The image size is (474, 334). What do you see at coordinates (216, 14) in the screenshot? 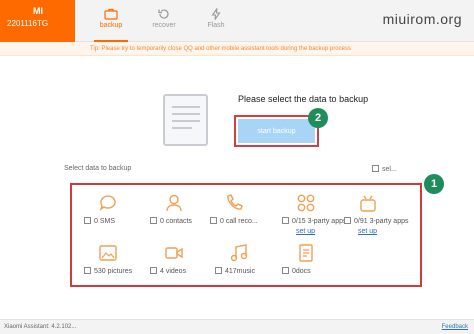
I see `flash-icon` at bounding box center [216, 14].